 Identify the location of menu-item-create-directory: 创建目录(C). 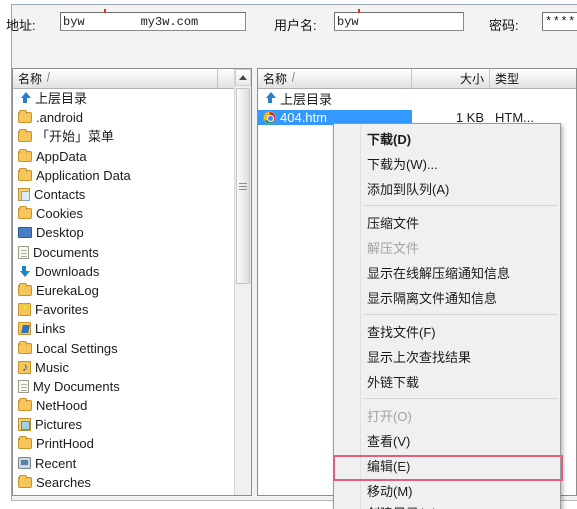
(447, 506).